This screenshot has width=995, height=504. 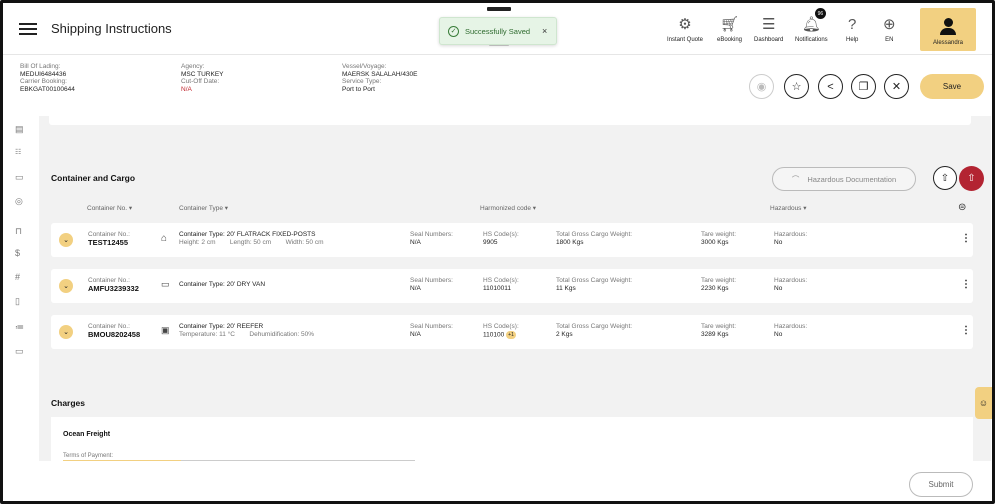 What do you see at coordinates (17, 253) in the screenshot?
I see `dollar-icon: $` at bounding box center [17, 253].